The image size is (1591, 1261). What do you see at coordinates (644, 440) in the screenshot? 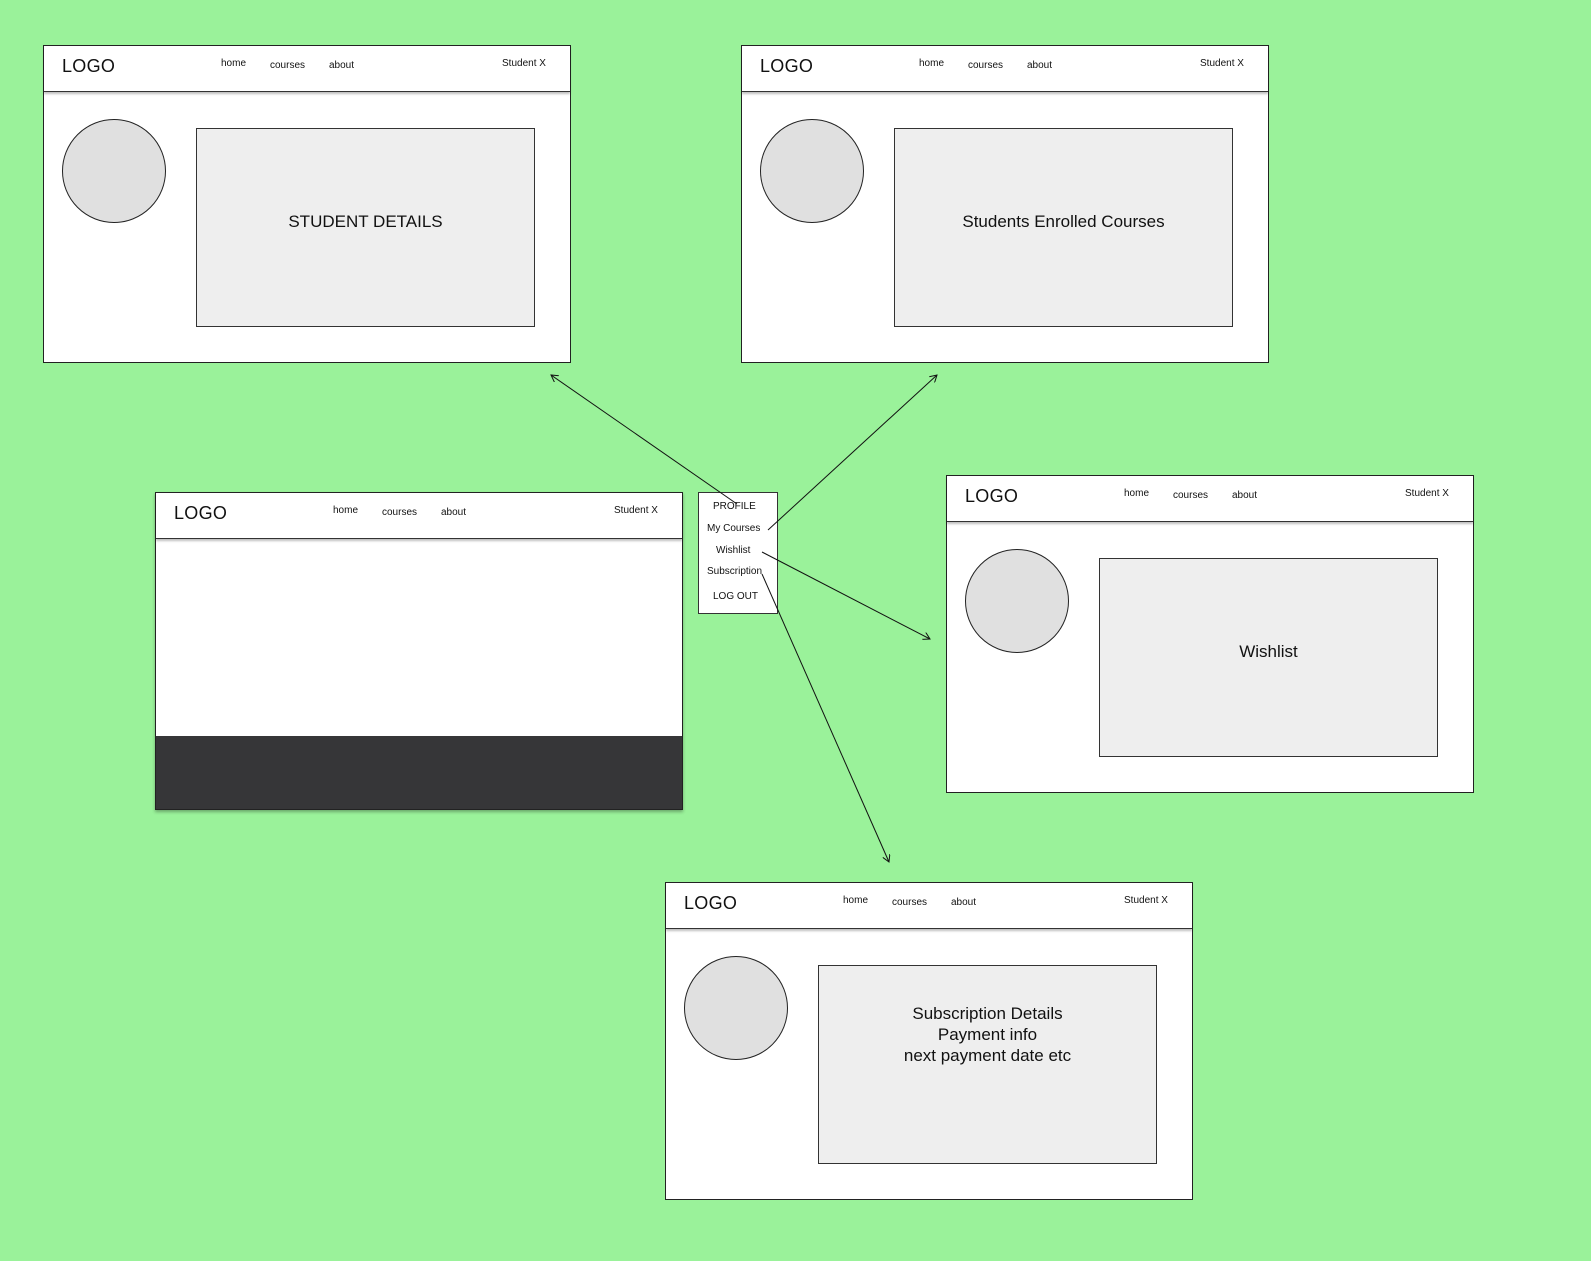
I see `arrow-to-profile` at bounding box center [644, 440].